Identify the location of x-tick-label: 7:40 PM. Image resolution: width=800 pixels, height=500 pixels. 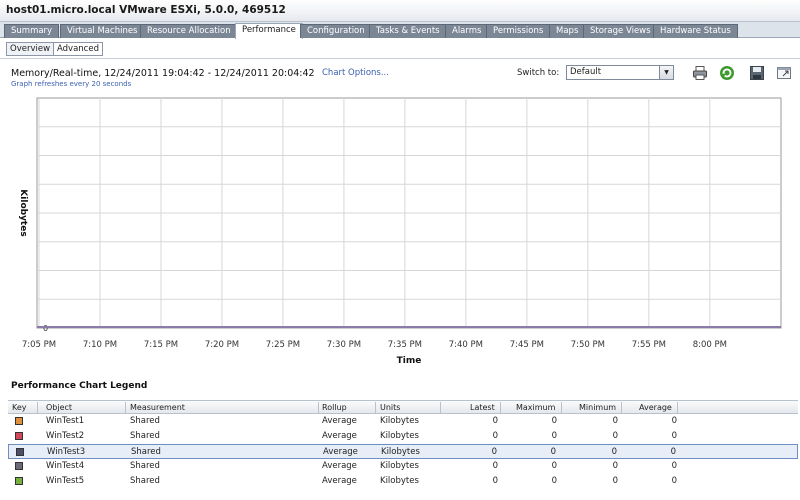
(466, 345).